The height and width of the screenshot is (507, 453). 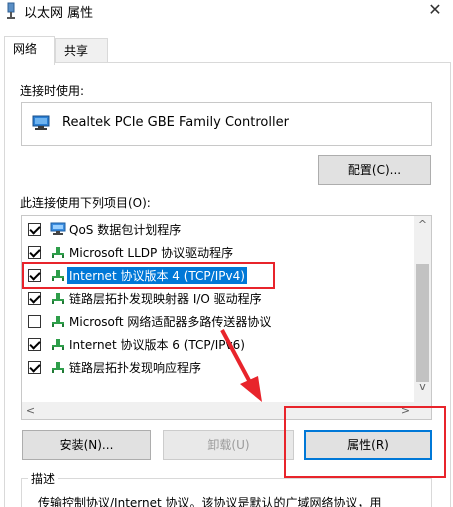 What do you see at coordinates (52, 91) in the screenshot?
I see `connect-using-label: 连接时使用:` at bounding box center [52, 91].